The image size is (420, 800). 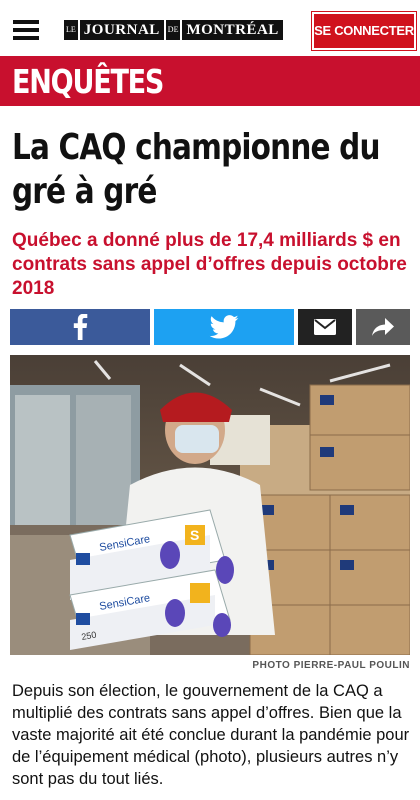 What do you see at coordinates (26, 30) in the screenshot?
I see `menu-icon` at bounding box center [26, 30].